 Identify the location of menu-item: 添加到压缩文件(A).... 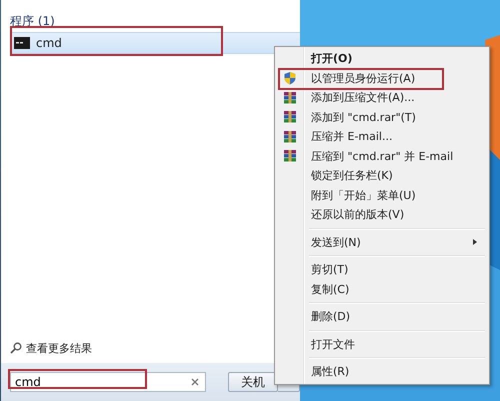
(382, 98).